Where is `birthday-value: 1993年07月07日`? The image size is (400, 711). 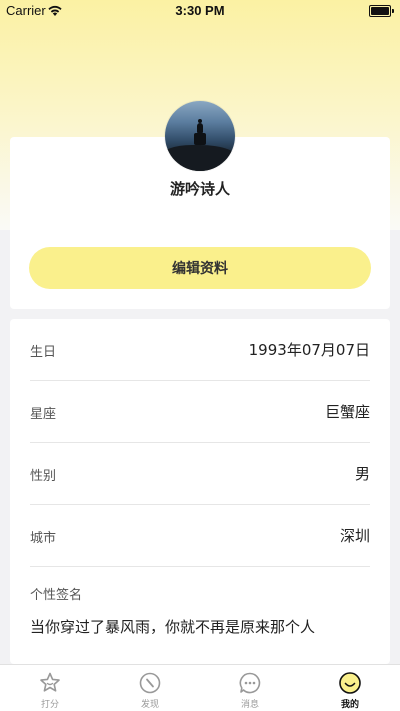 birthday-value: 1993年07月07日 is located at coordinates (309, 350).